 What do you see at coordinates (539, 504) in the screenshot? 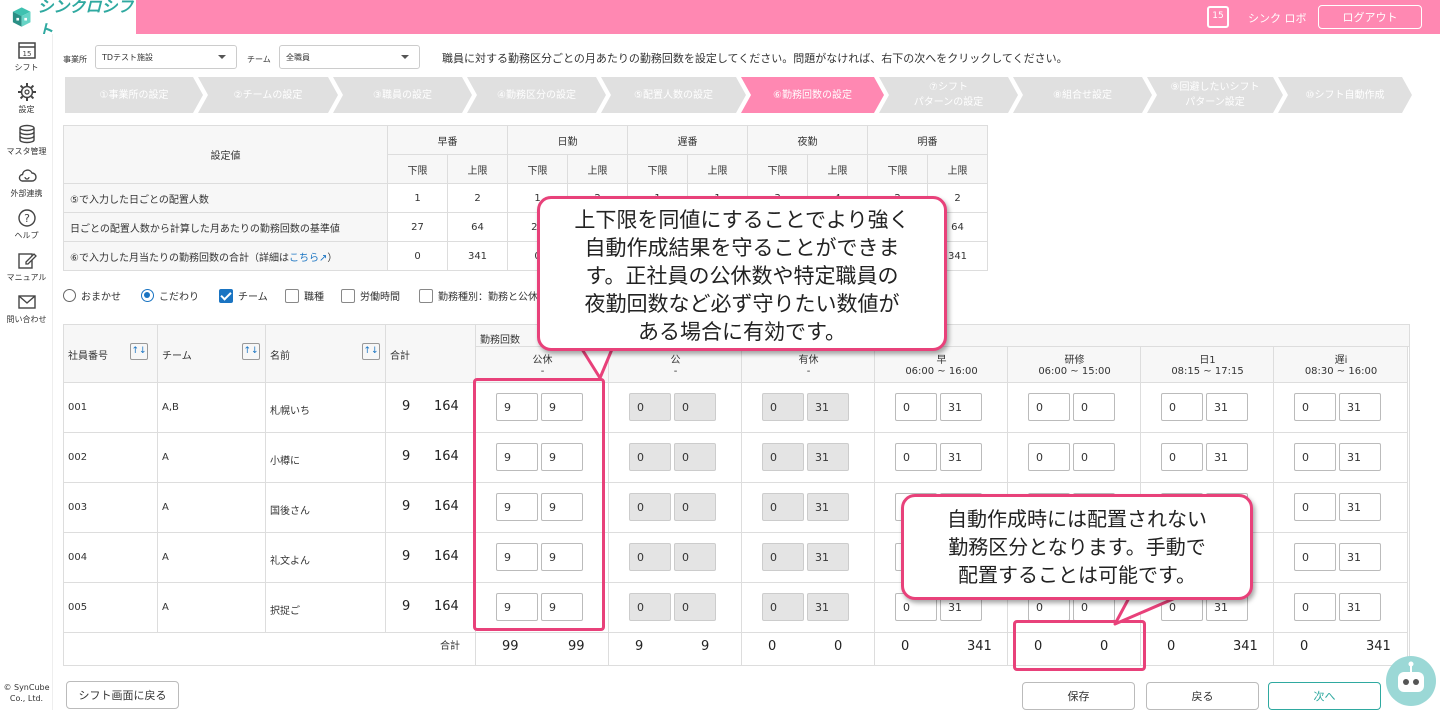
I see `highlight-kokyu-column` at bounding box center [539, 504].